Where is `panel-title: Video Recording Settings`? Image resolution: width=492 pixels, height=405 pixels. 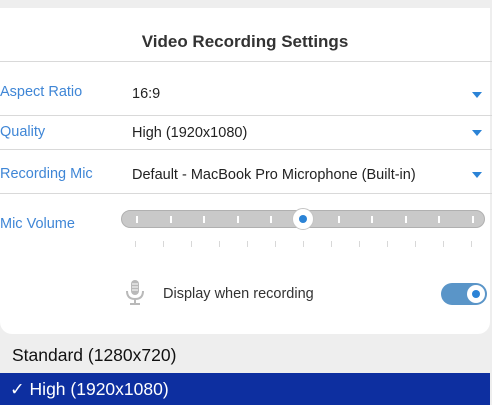 panel-title: Video Recording Settings is located at coordinates (245, 41).